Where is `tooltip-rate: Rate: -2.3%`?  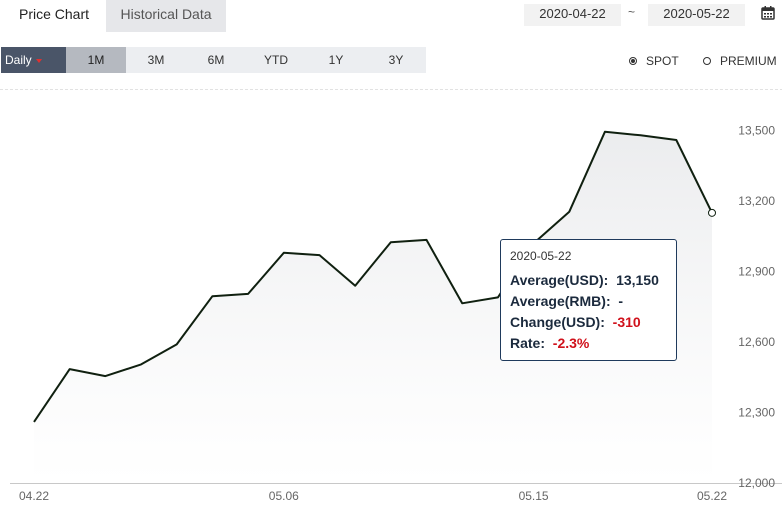
tooltip-rate: Rate: -2.3% is located at coordinates (588, 343).